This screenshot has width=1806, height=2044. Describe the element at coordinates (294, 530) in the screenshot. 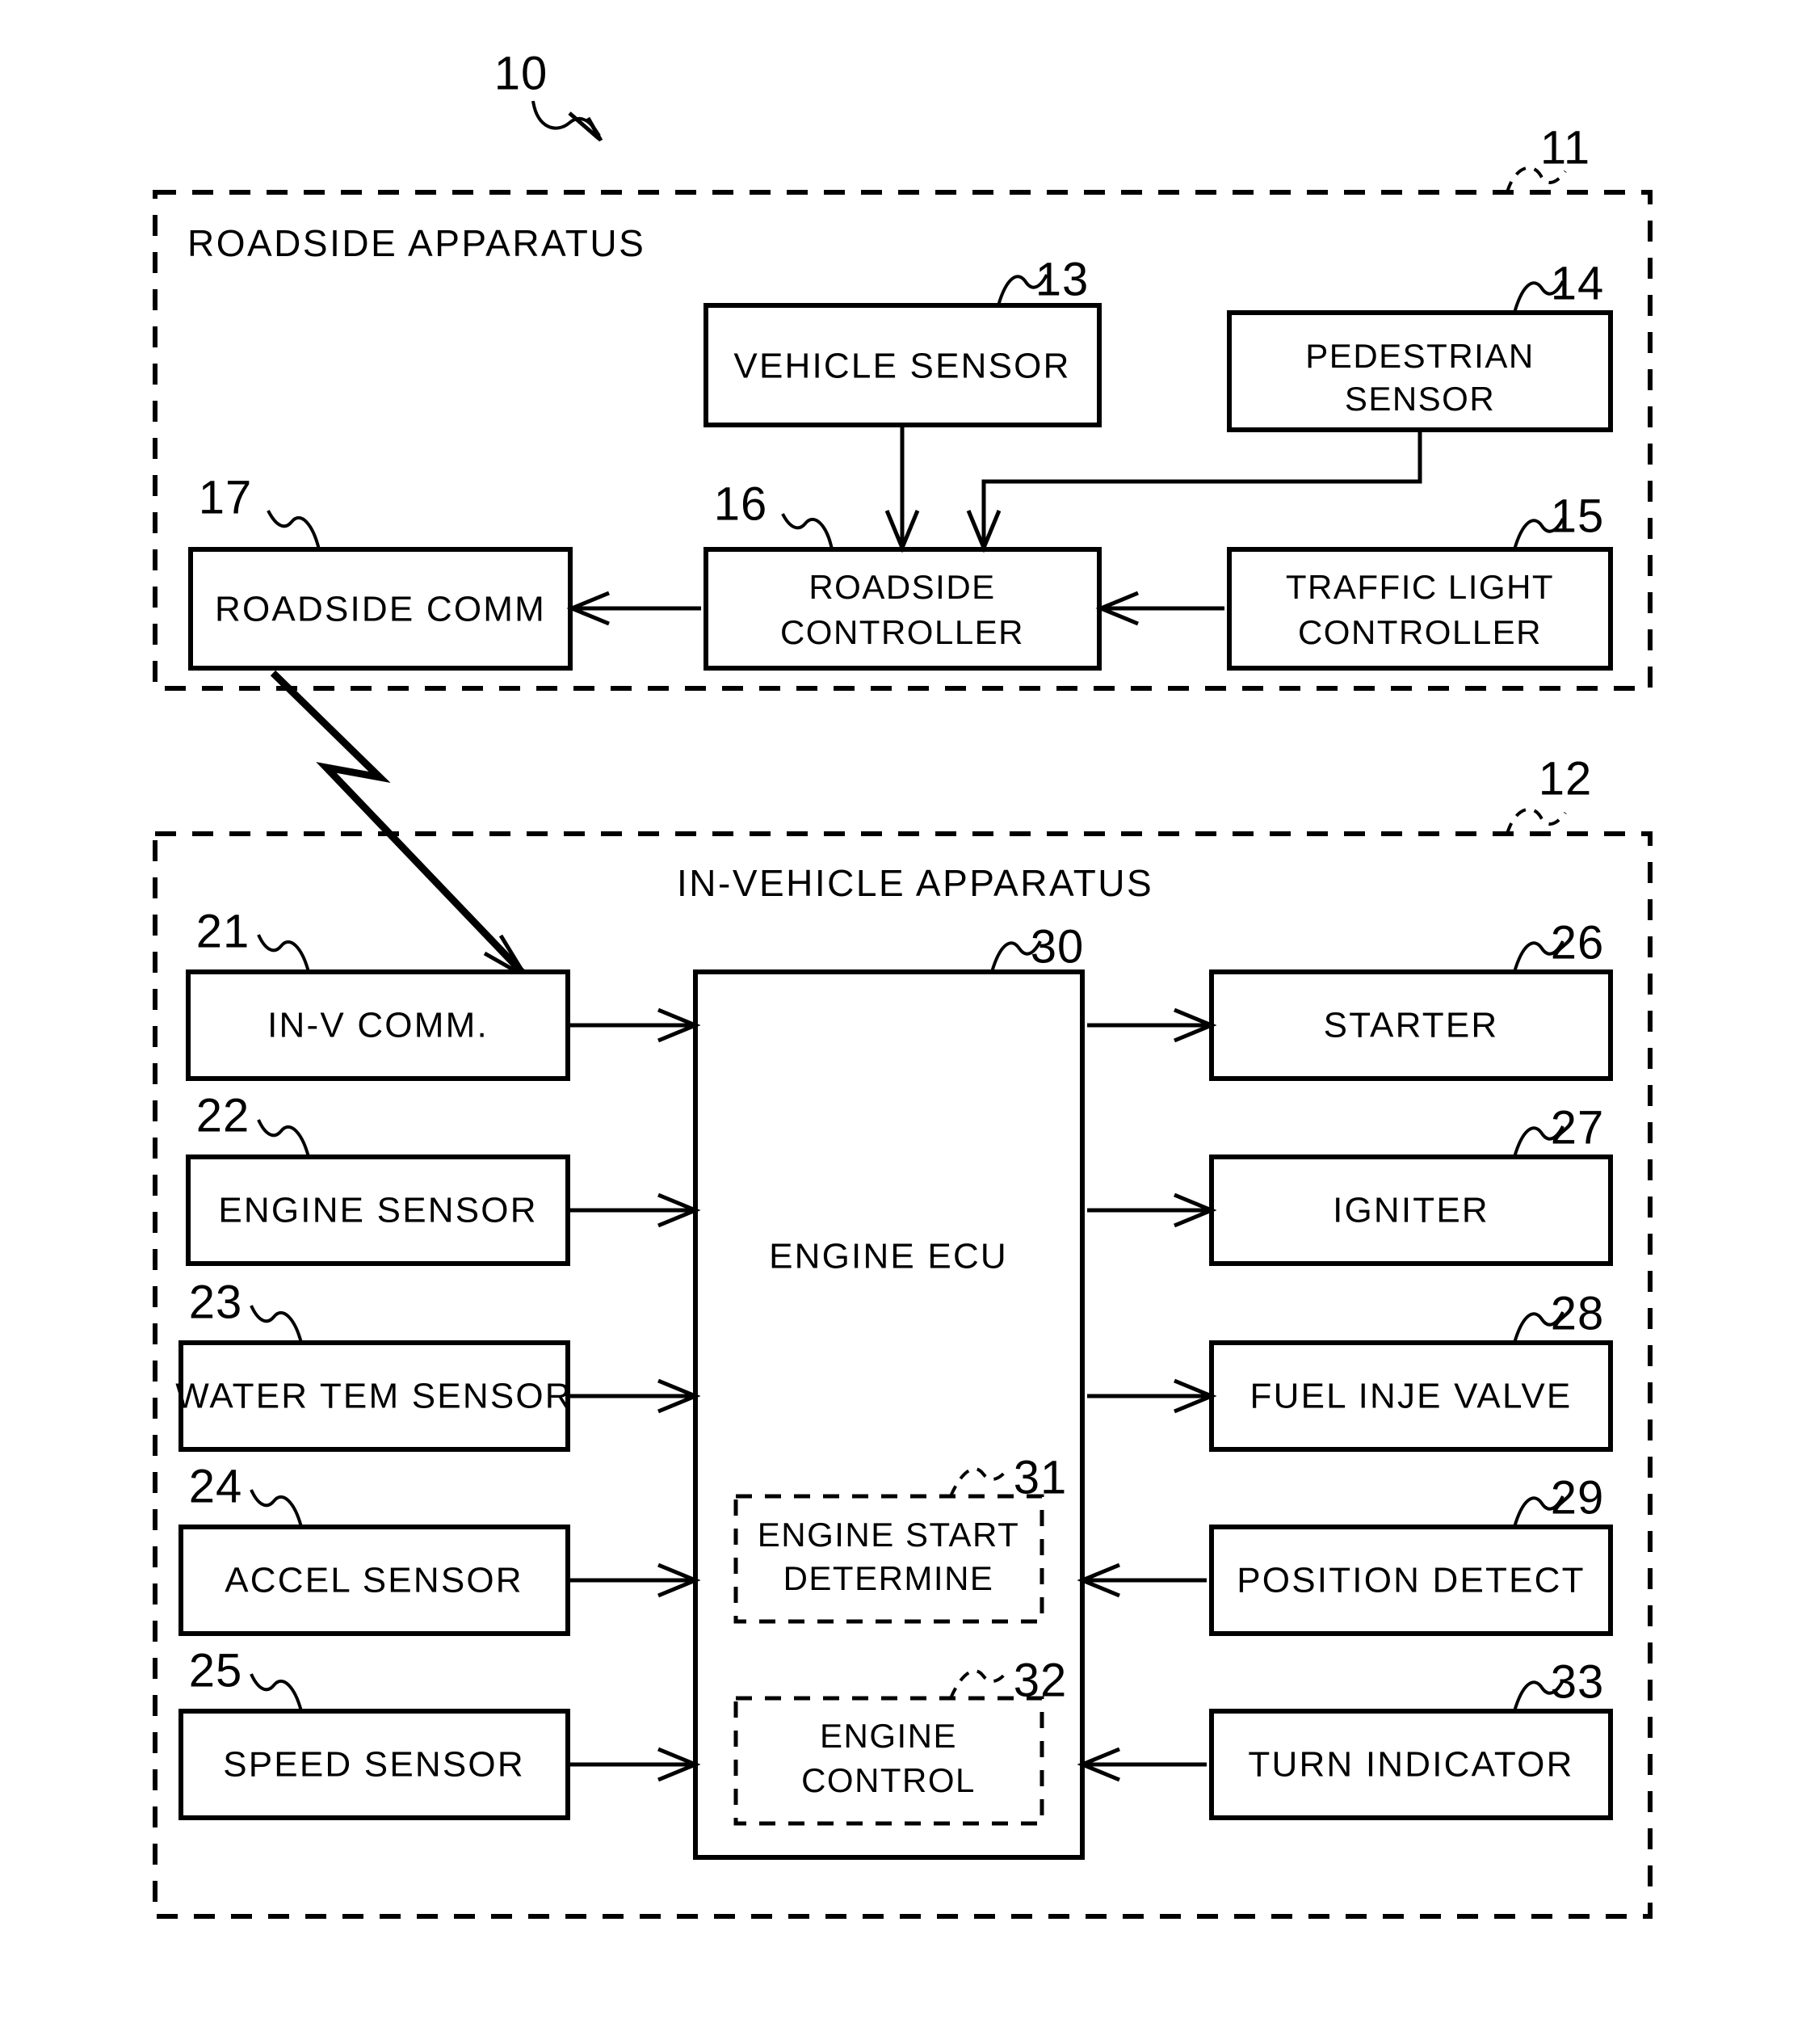

I see `roadside-comm-ref-leader` at that location.